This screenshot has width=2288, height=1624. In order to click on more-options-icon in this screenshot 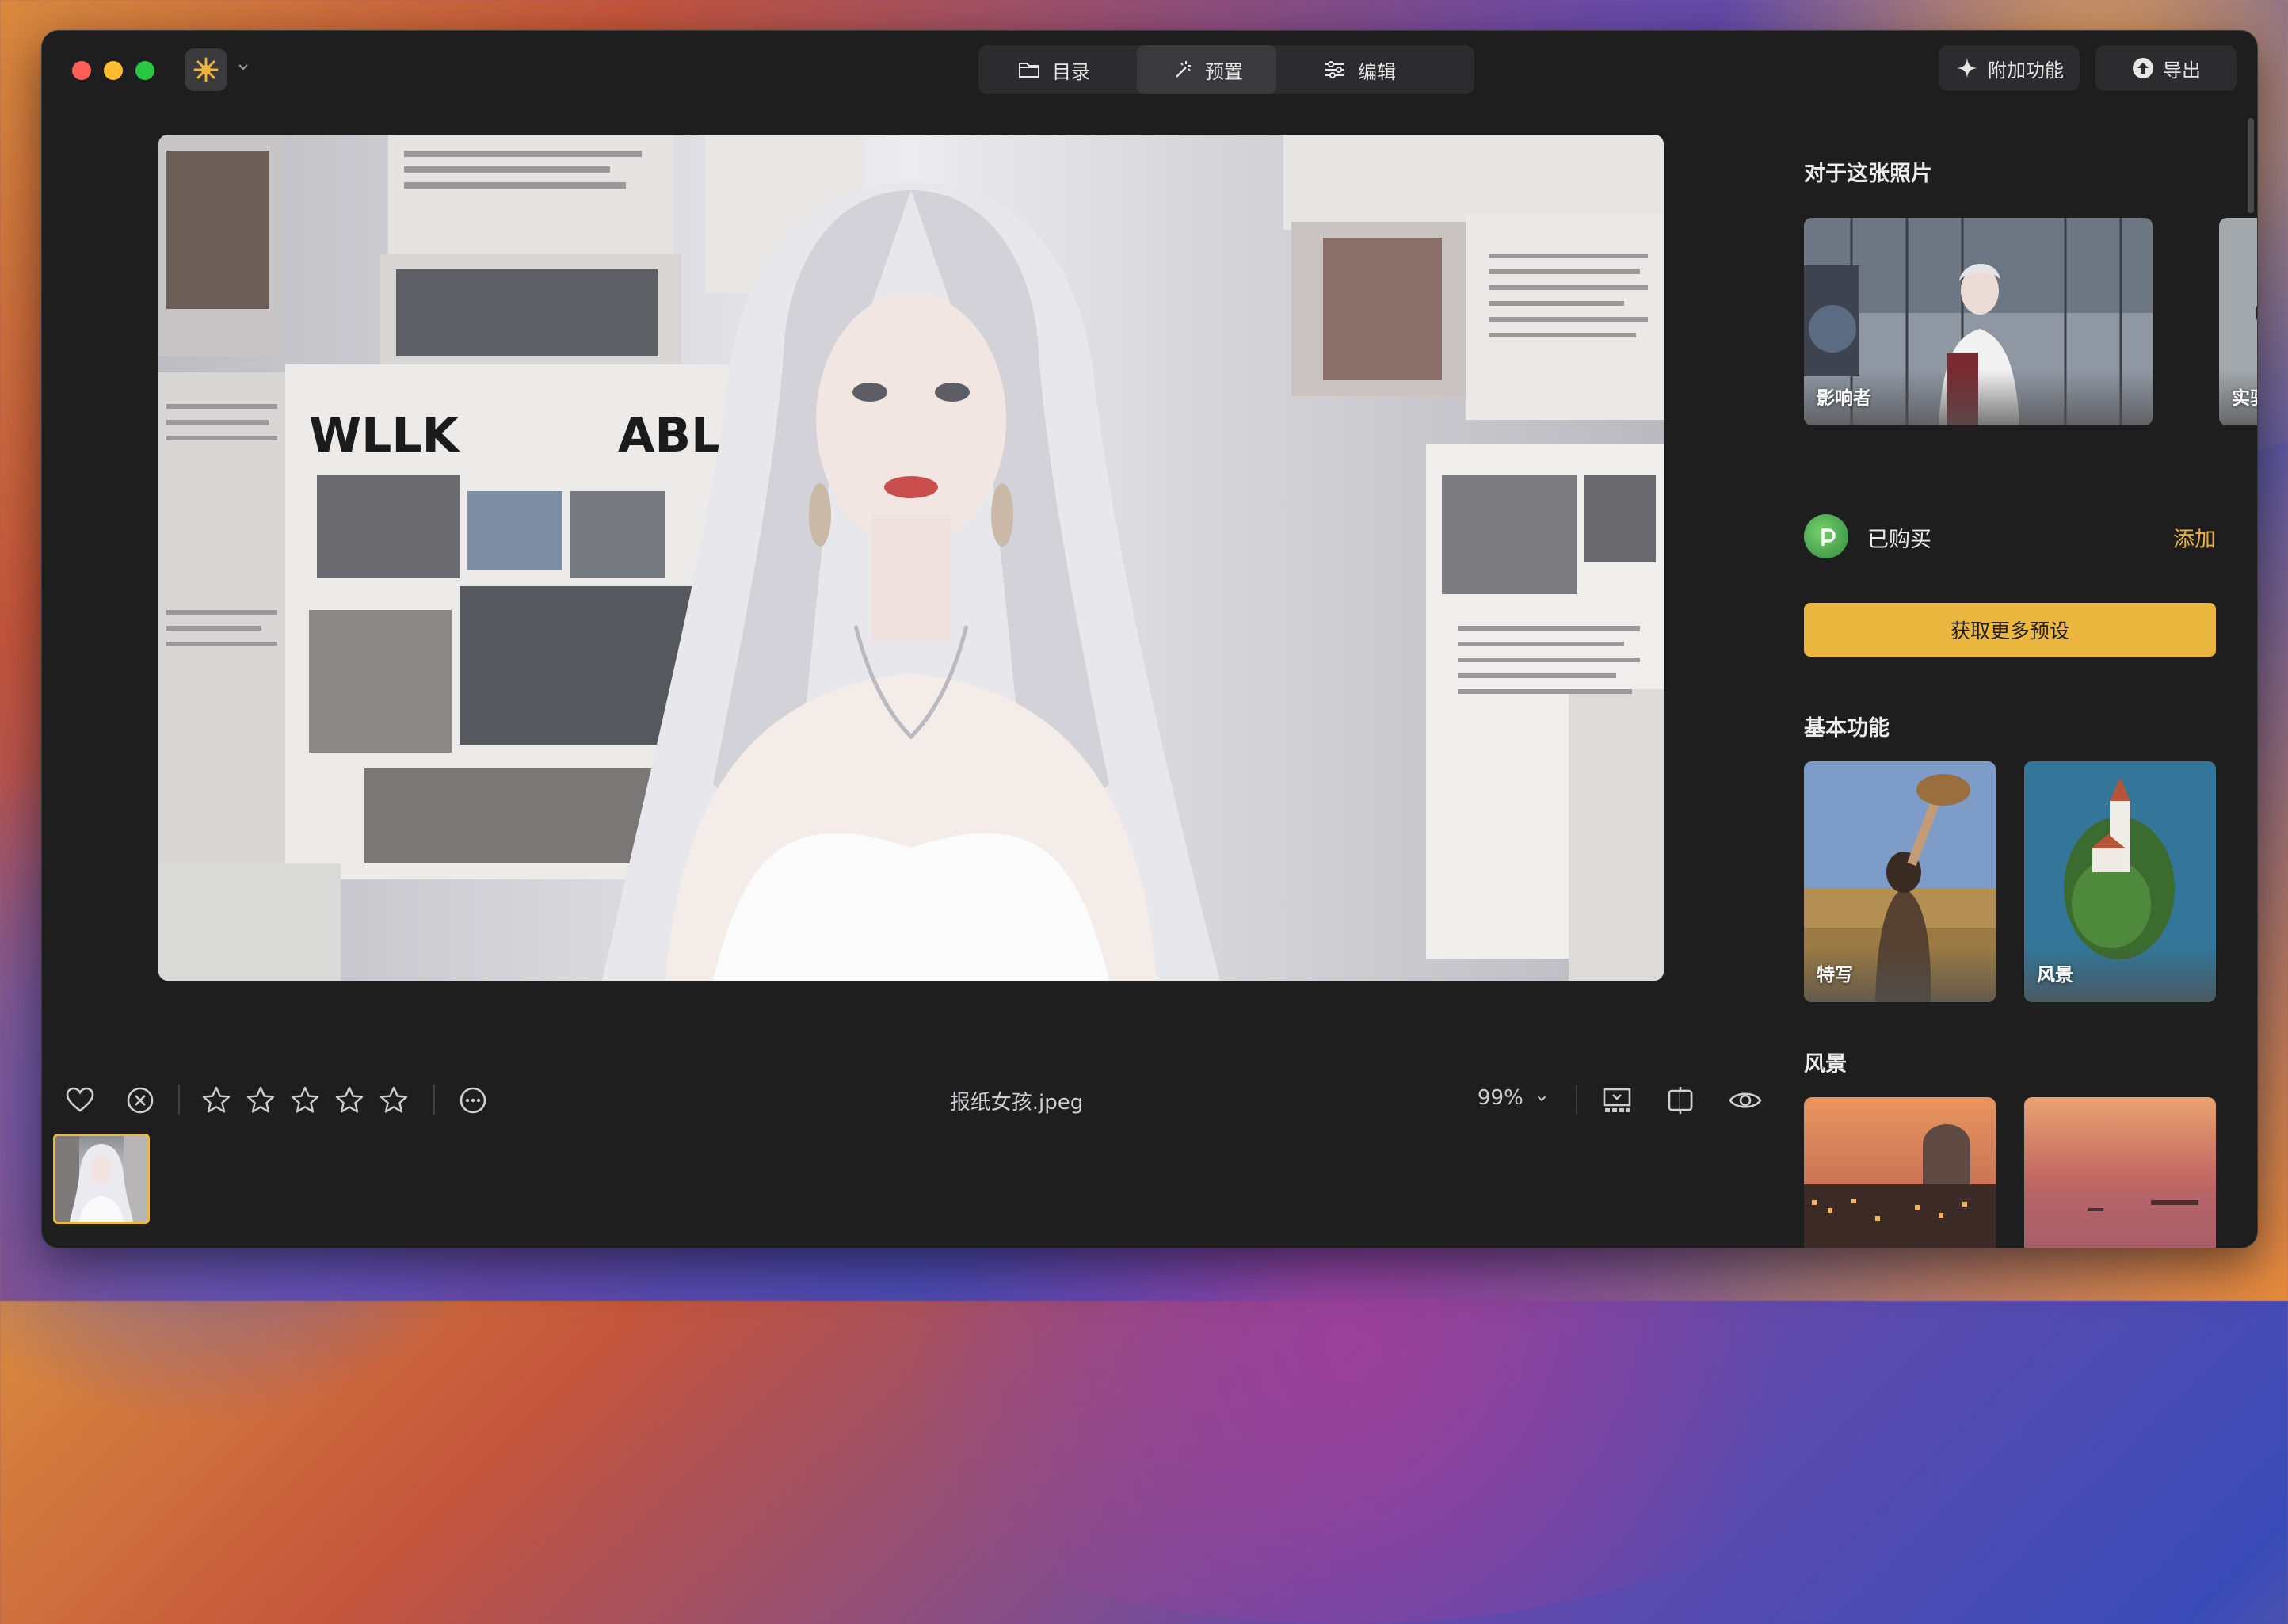, I will do `click(473, 1100)`.